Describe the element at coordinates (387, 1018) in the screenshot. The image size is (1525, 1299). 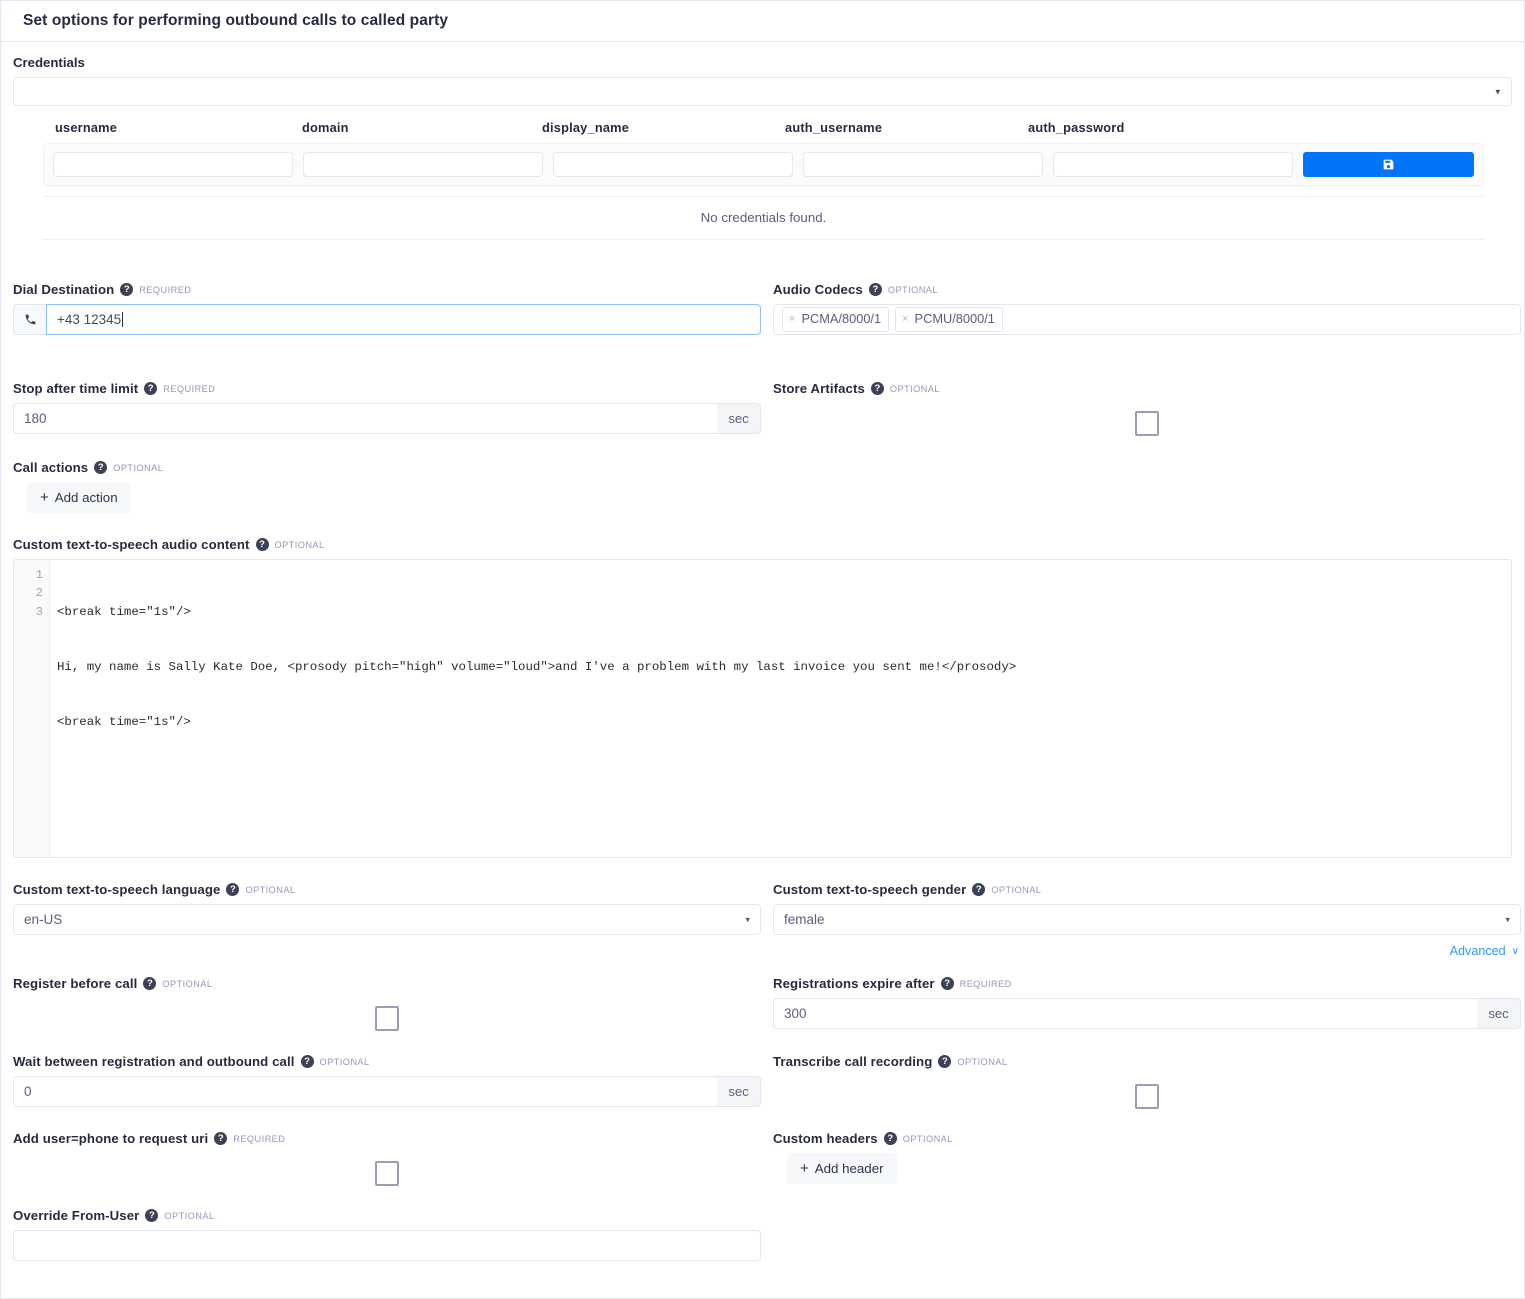
I see `register-before-call-checkbox` at that location.